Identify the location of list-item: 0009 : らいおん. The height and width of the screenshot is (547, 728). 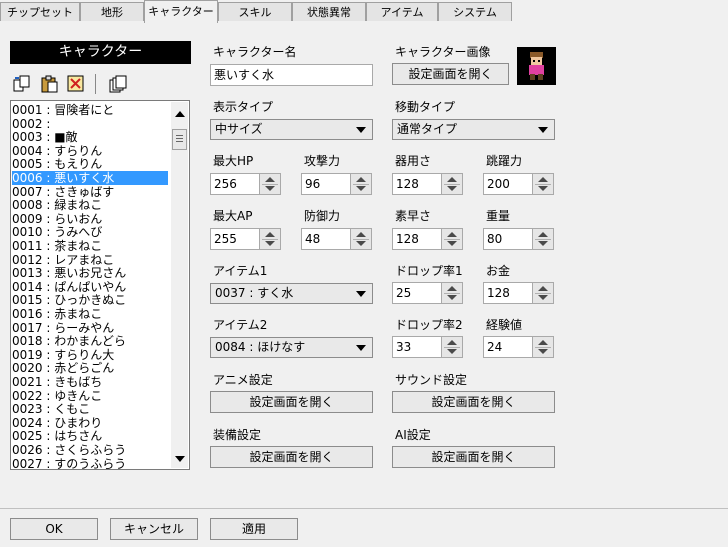
(90, 218).